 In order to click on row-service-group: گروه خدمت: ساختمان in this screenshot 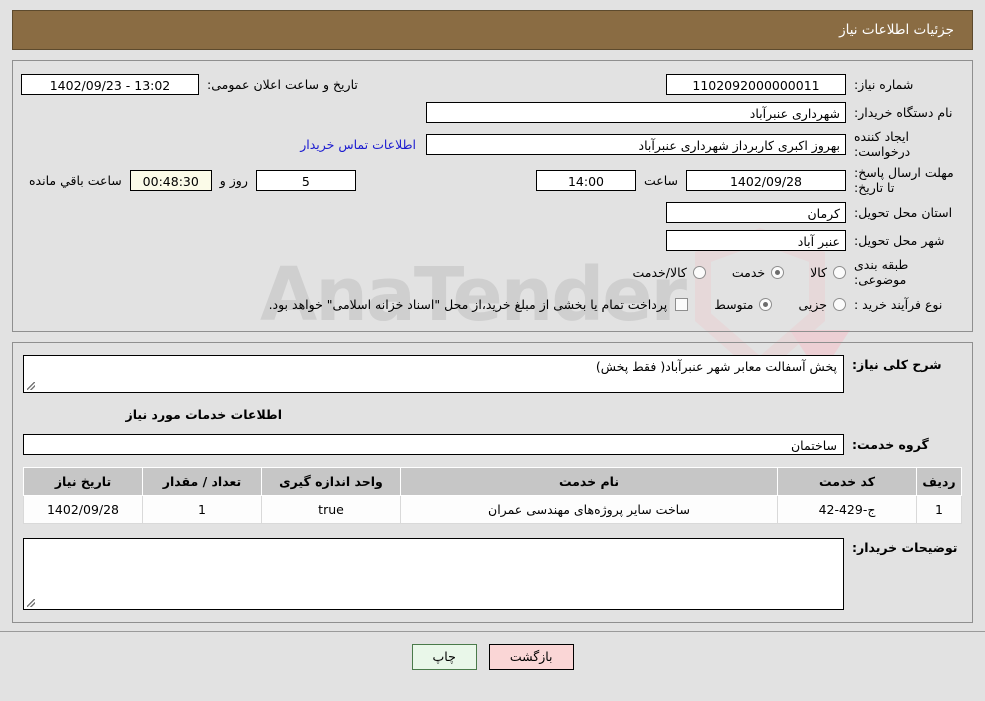, I will do `click(492, 444)`.